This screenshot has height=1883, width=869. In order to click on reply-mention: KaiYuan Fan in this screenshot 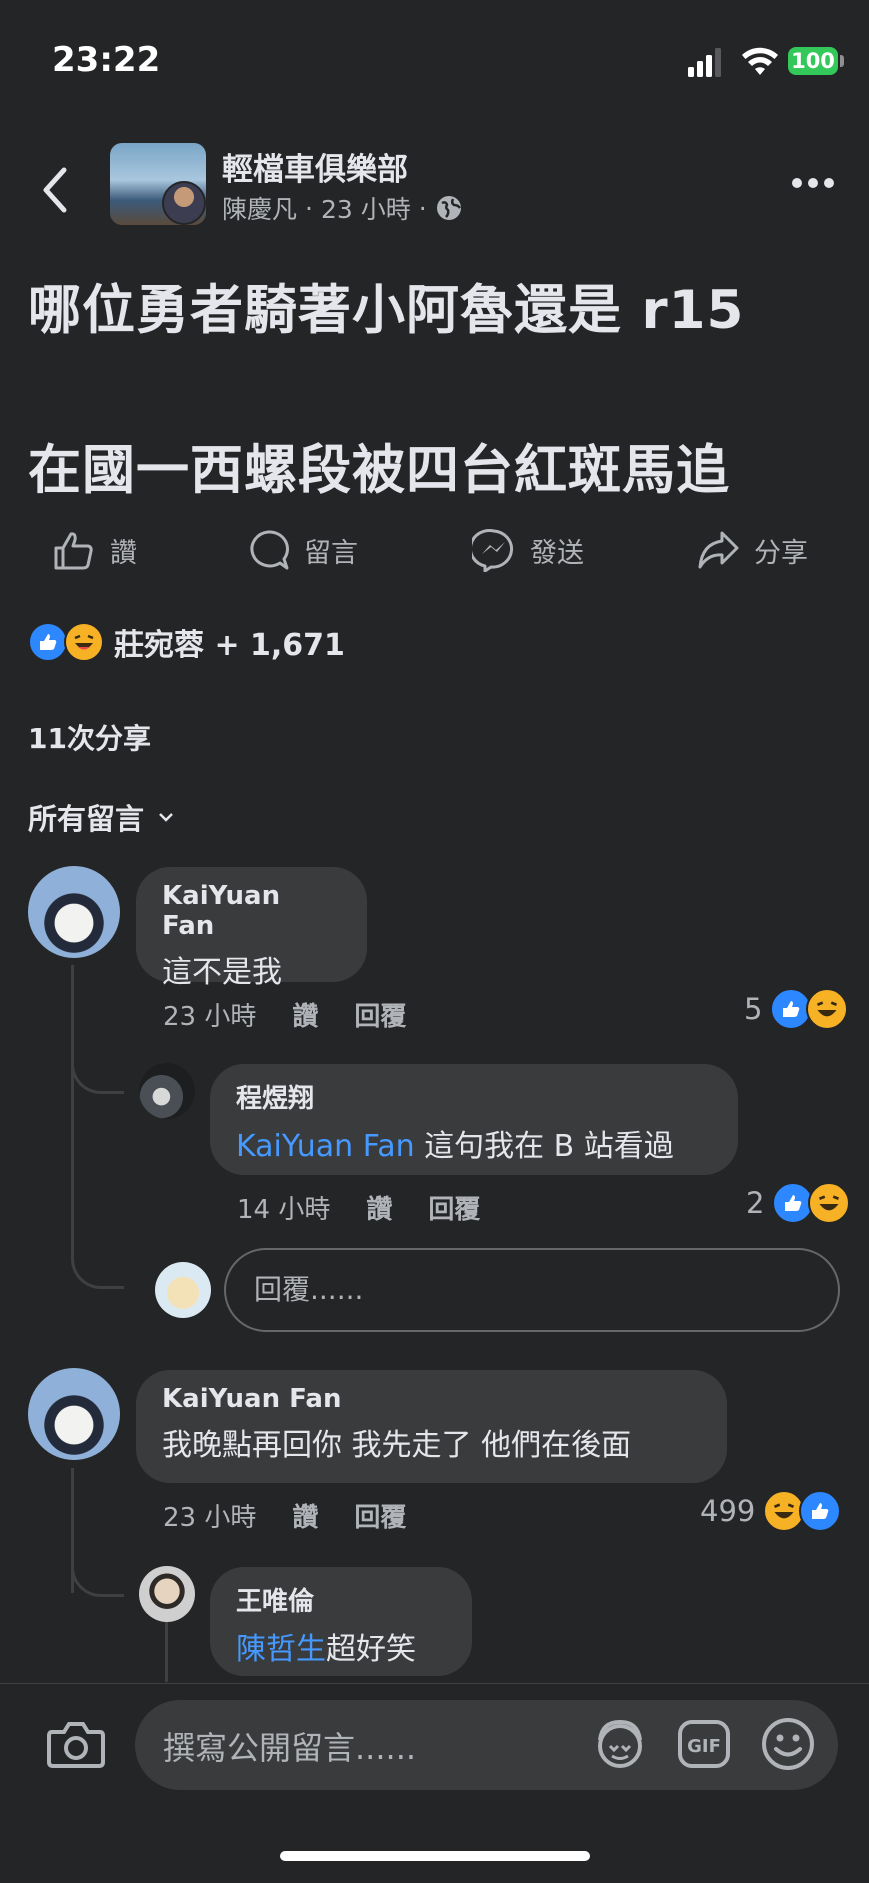, I will do `click(325, 1146)`.